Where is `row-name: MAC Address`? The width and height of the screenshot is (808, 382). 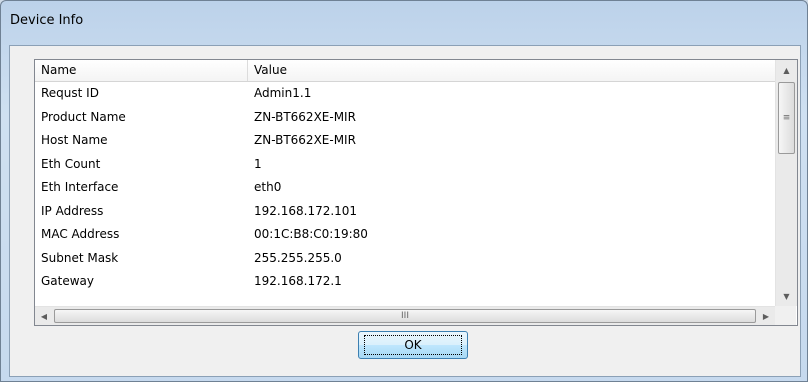 row-name: MAC Address is located at coordinates (80, 234).